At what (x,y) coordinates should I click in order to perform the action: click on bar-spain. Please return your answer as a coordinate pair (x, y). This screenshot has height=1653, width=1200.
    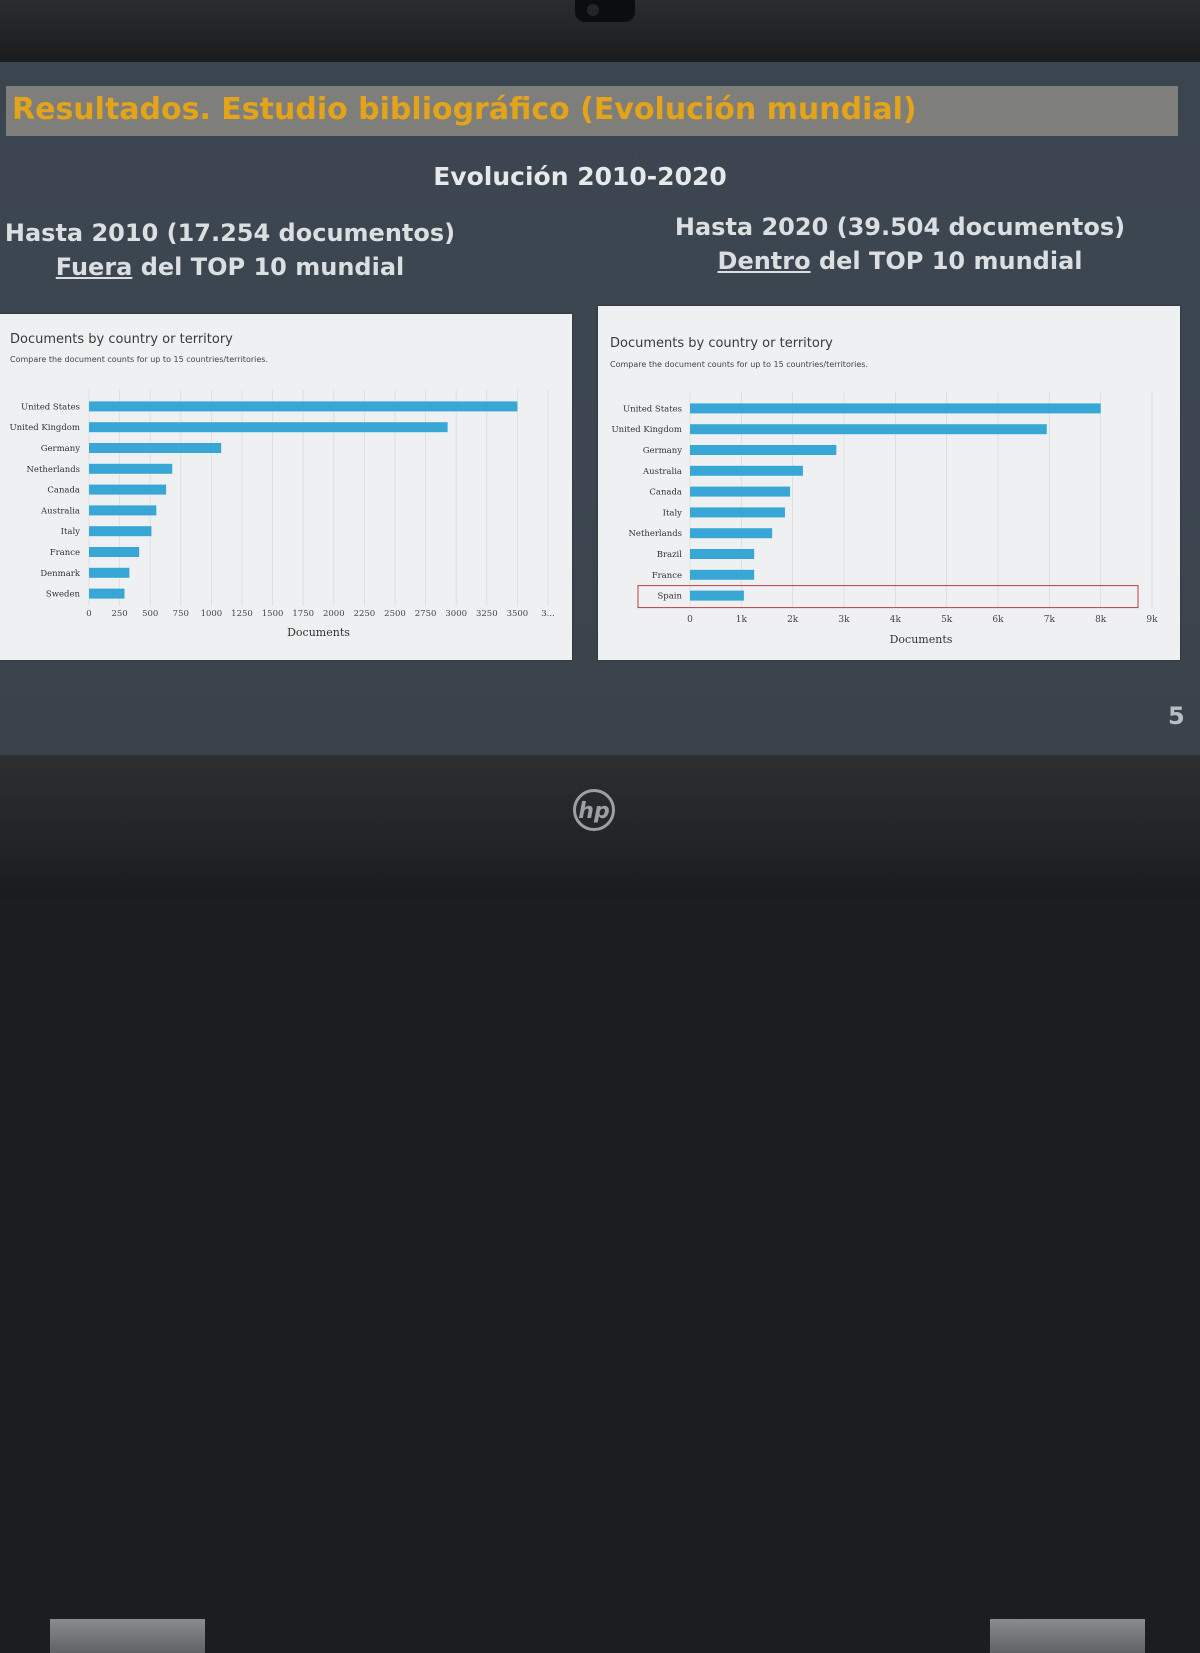
    Looking at the image, I should click on (717, 595).